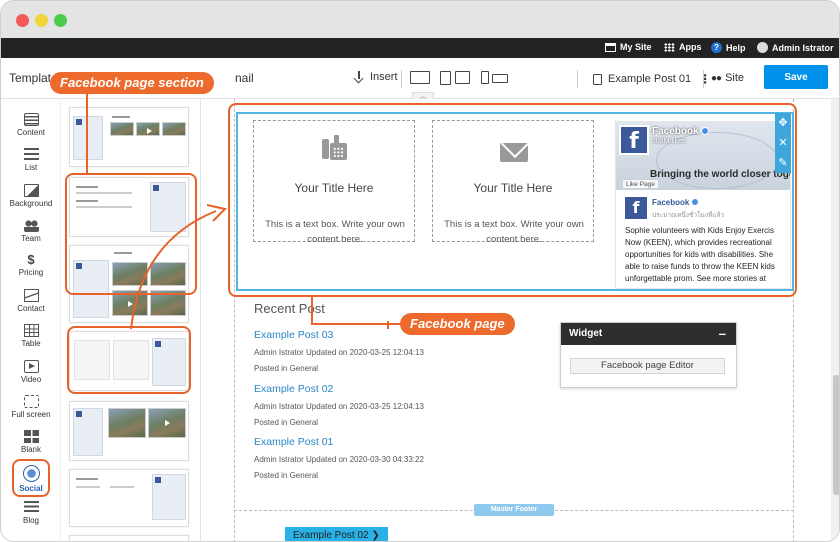 The width and height of the screenshot is (840, 542). I want to click on facebook-page-label: Facebook page, so click(457, 324).